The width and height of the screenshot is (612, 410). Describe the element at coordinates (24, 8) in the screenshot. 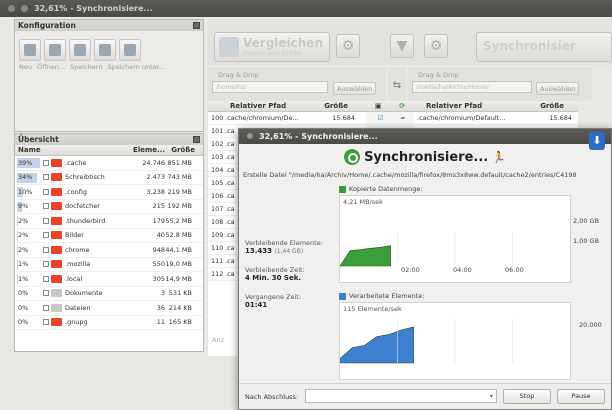

I see `minimize-window-icon` at that location.